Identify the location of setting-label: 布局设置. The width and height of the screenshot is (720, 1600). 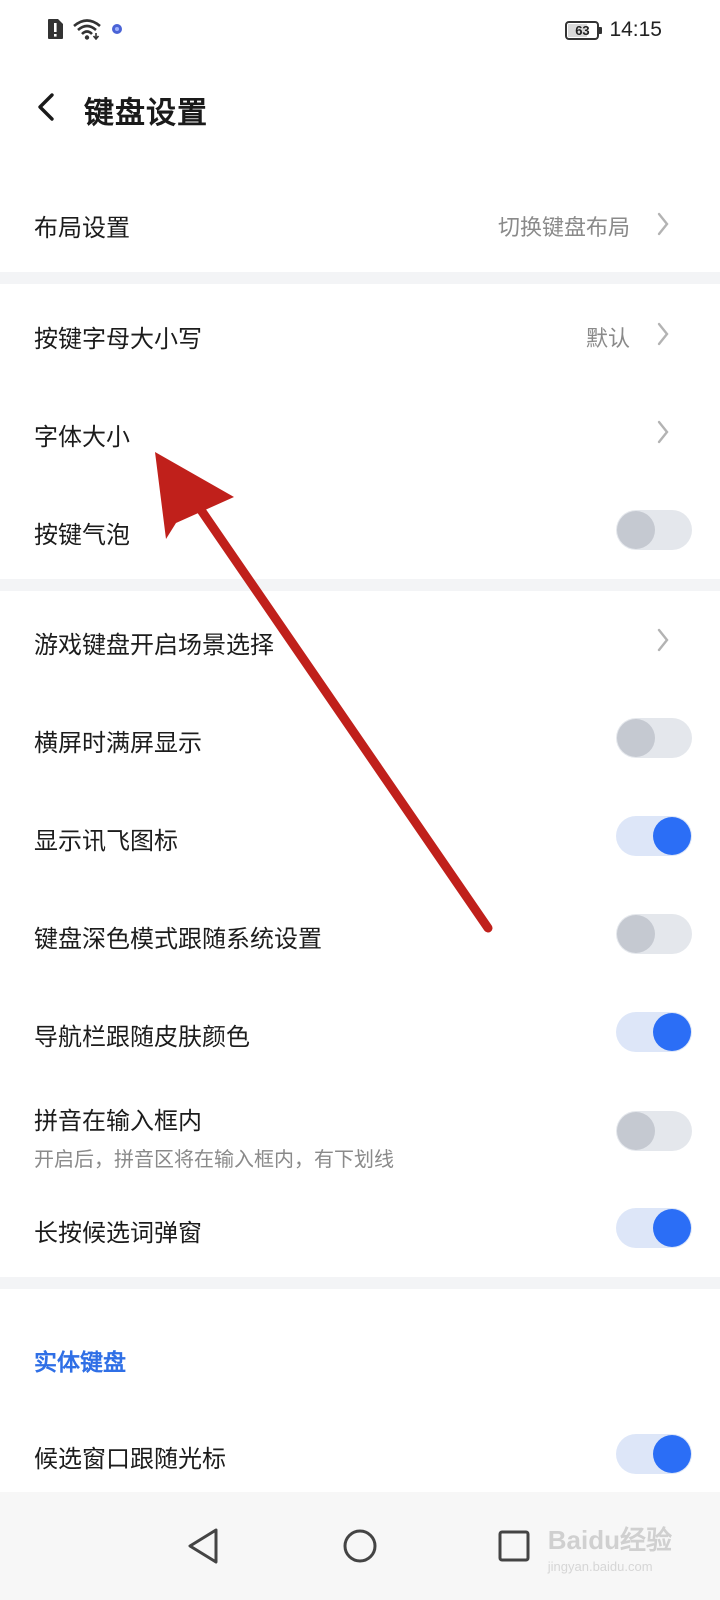
(82, 228).